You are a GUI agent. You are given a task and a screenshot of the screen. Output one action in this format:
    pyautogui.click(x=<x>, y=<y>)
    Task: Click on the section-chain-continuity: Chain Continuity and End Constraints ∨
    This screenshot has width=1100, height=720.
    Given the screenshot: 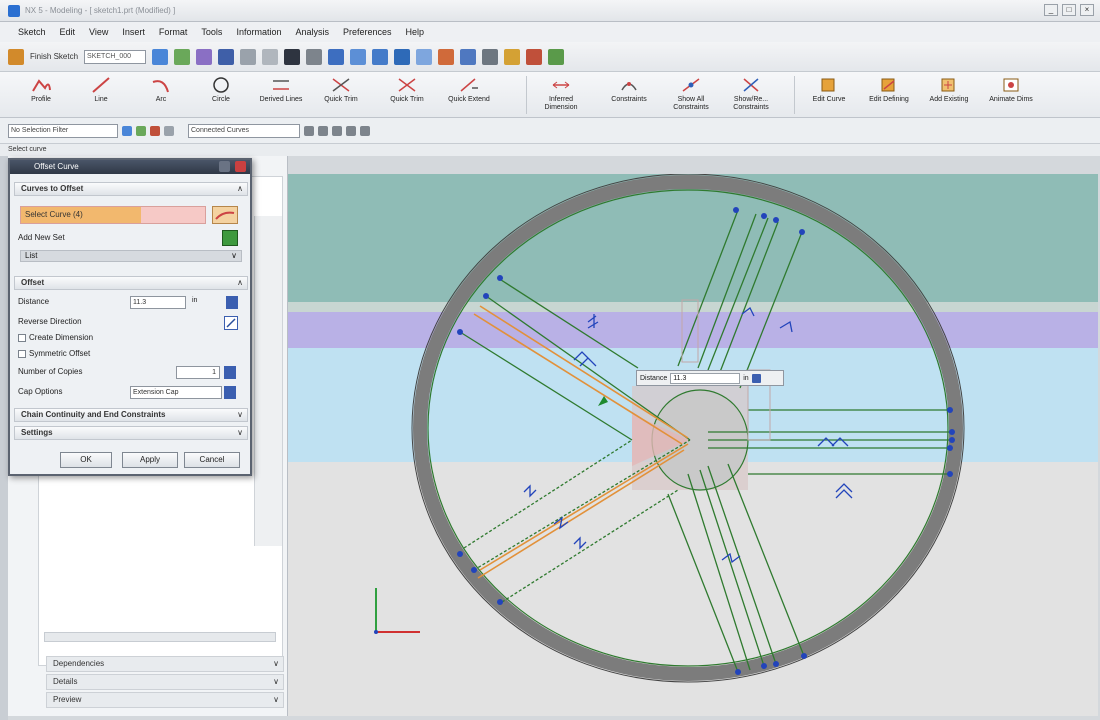 What is the action you would take?
    pyautogui.click(x=131, y=415)
    